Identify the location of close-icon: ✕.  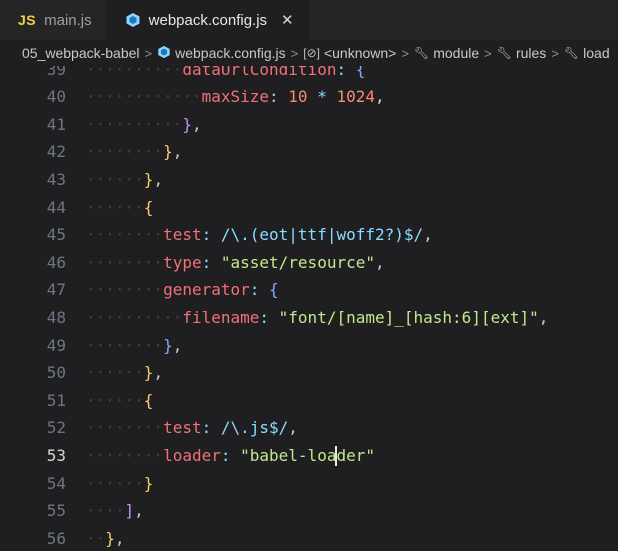
(287, 20).